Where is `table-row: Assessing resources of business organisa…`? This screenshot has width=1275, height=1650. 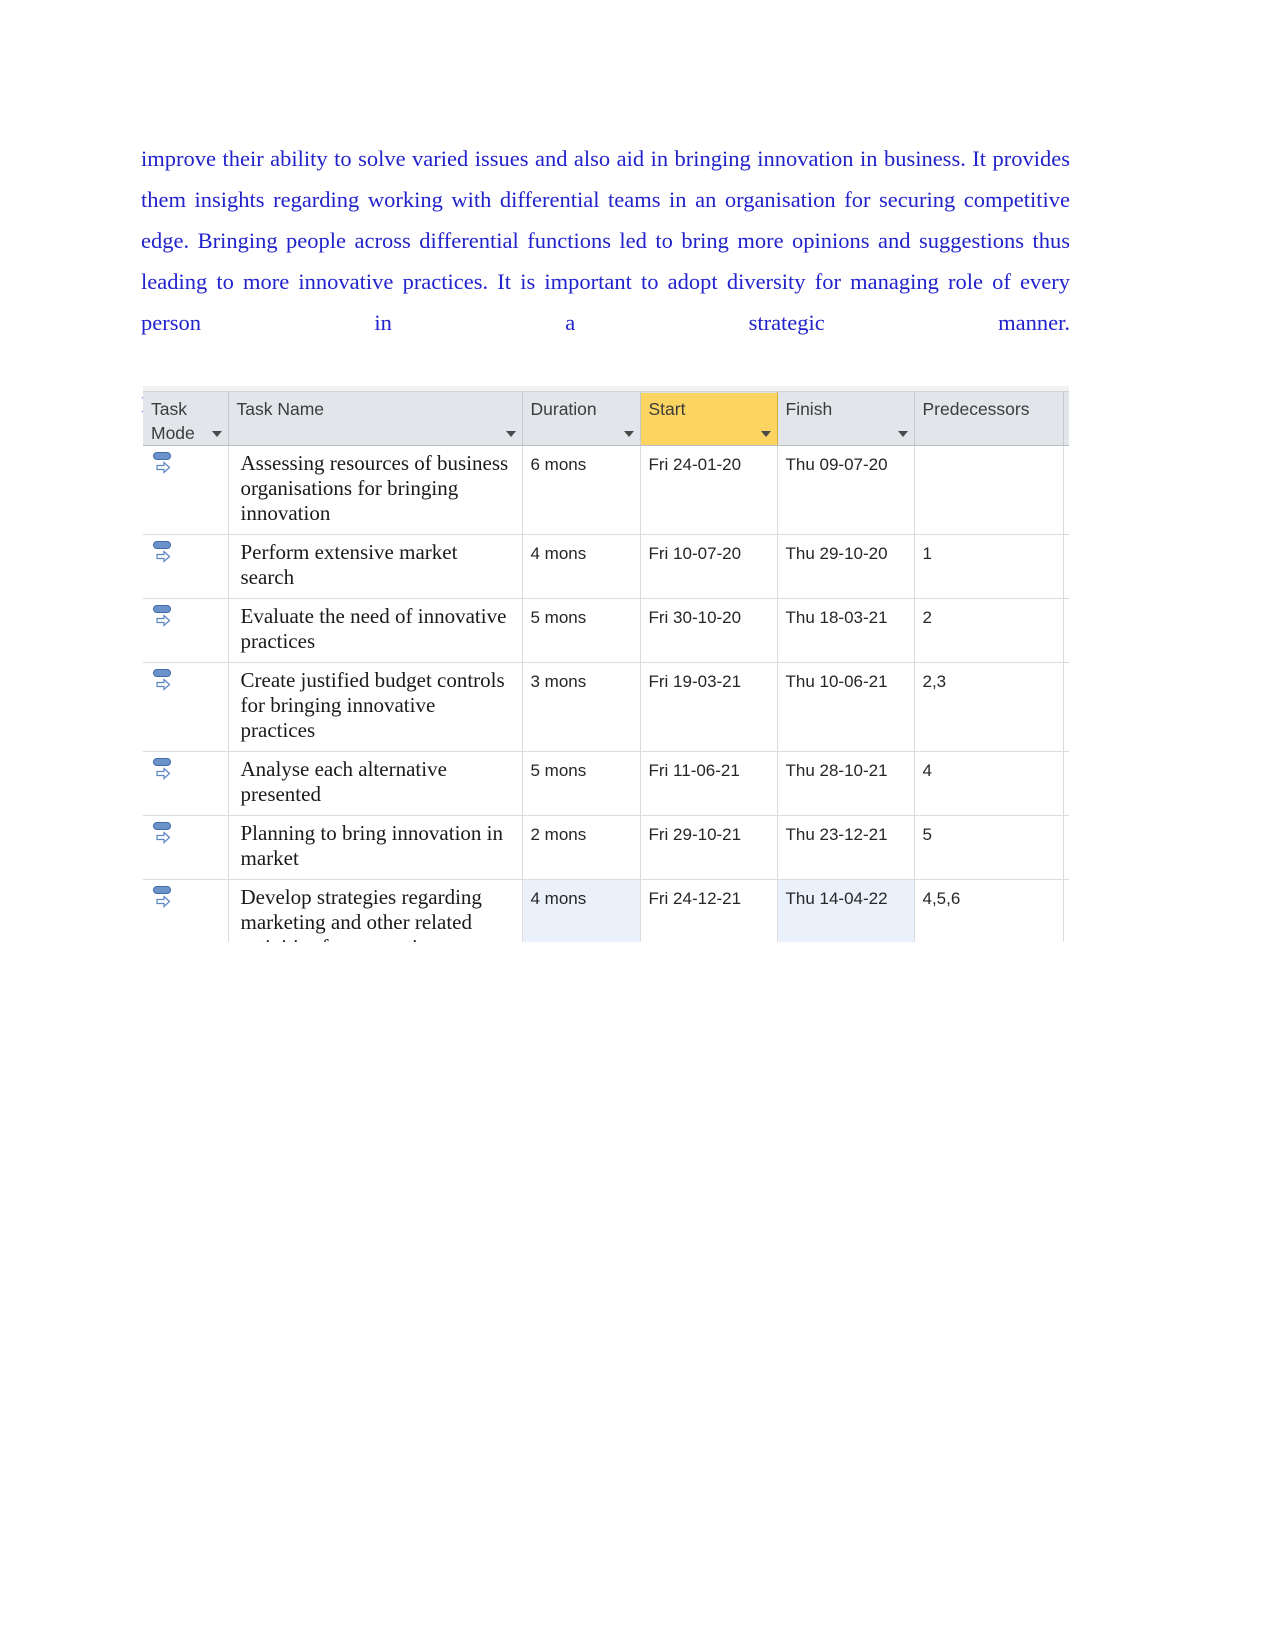 table-row: Assessing resources of business organisa… is located at coordinates (606, 490).